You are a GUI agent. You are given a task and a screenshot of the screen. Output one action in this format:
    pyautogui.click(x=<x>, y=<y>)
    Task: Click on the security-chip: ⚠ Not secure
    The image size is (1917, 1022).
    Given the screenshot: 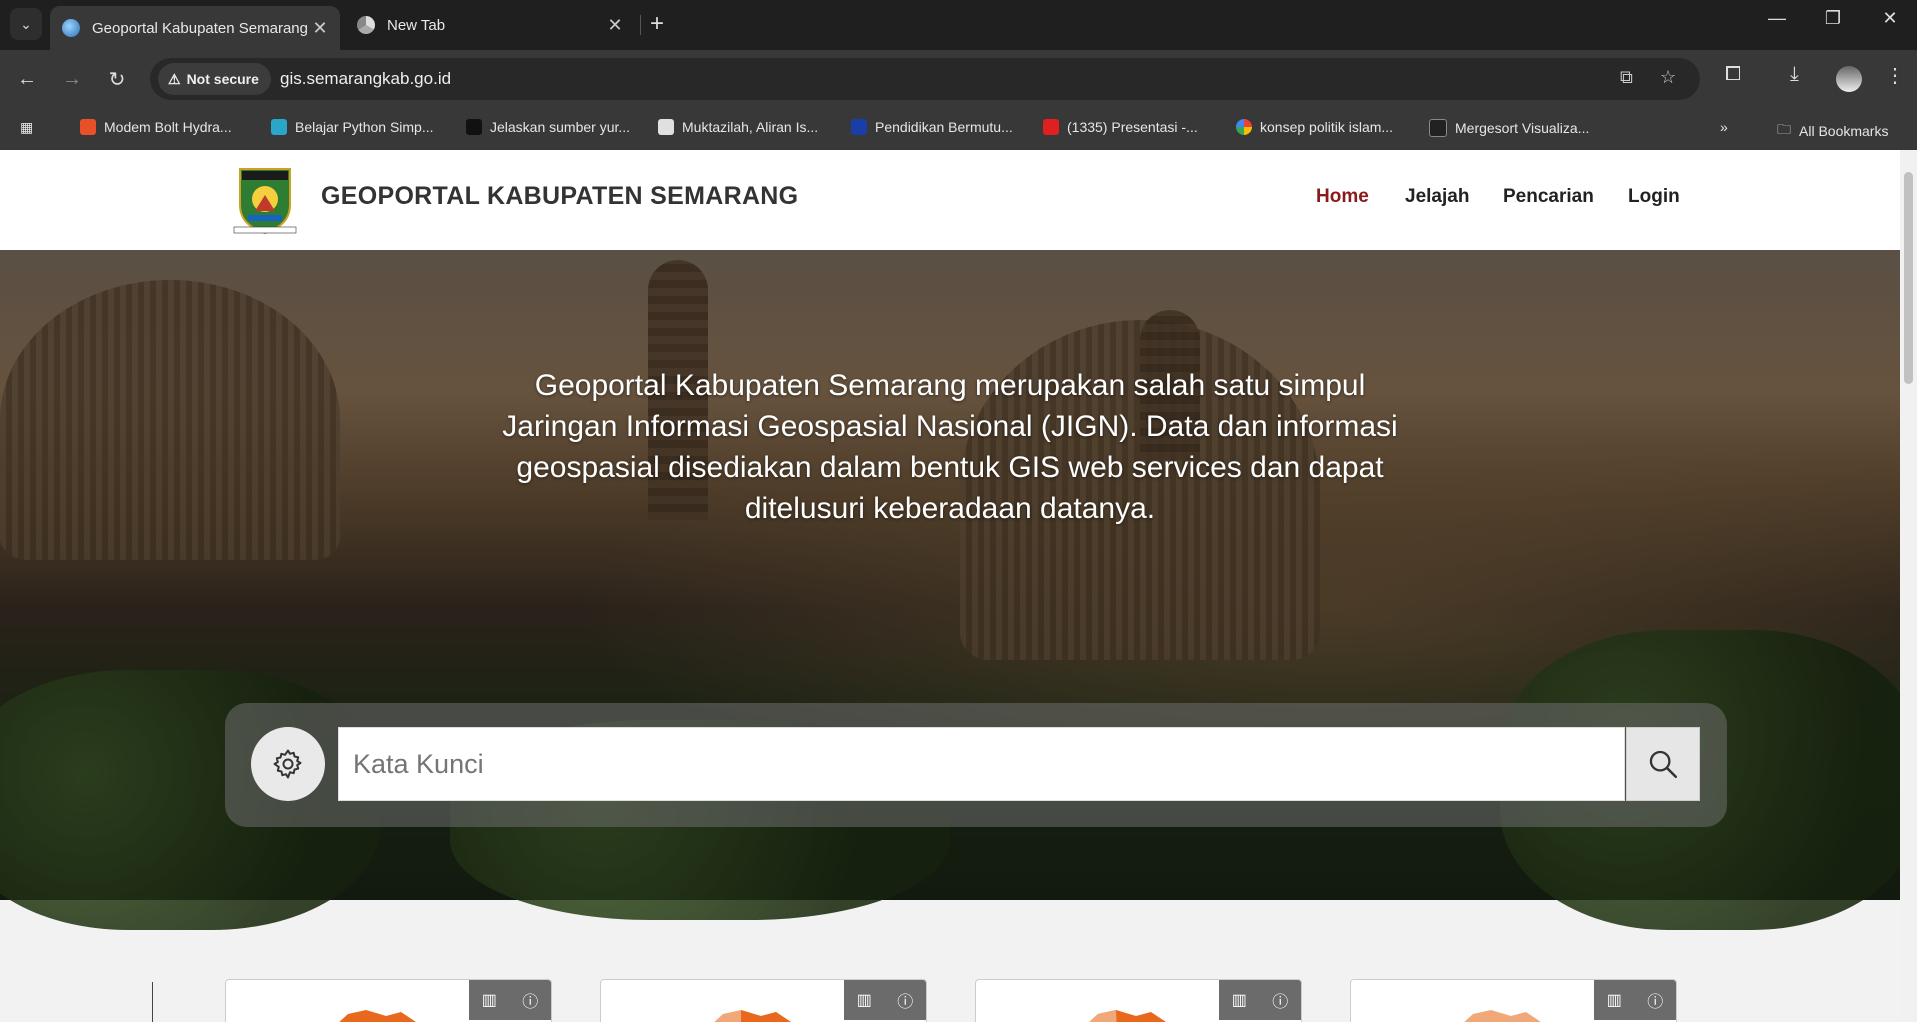 What is the action you would take?
    pyautogui.click(x=214, y=79)
    